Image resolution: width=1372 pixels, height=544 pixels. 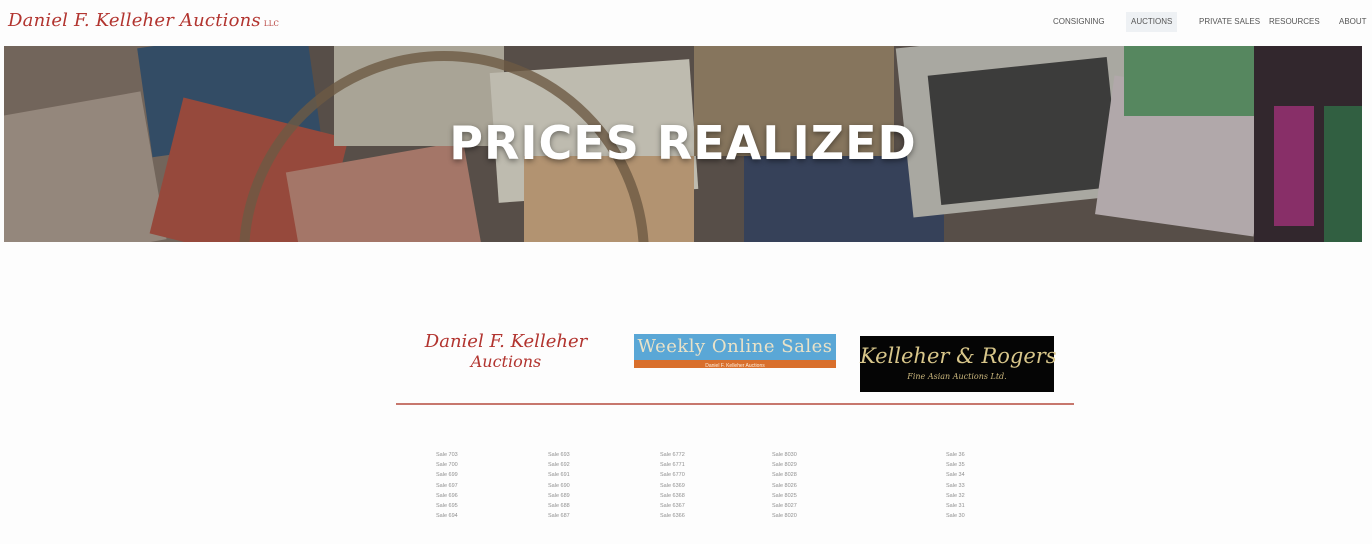 I want to click on weekly-logo-subtitle: Daniel F. Kelleher Auctions, so click(x=735, y=366).